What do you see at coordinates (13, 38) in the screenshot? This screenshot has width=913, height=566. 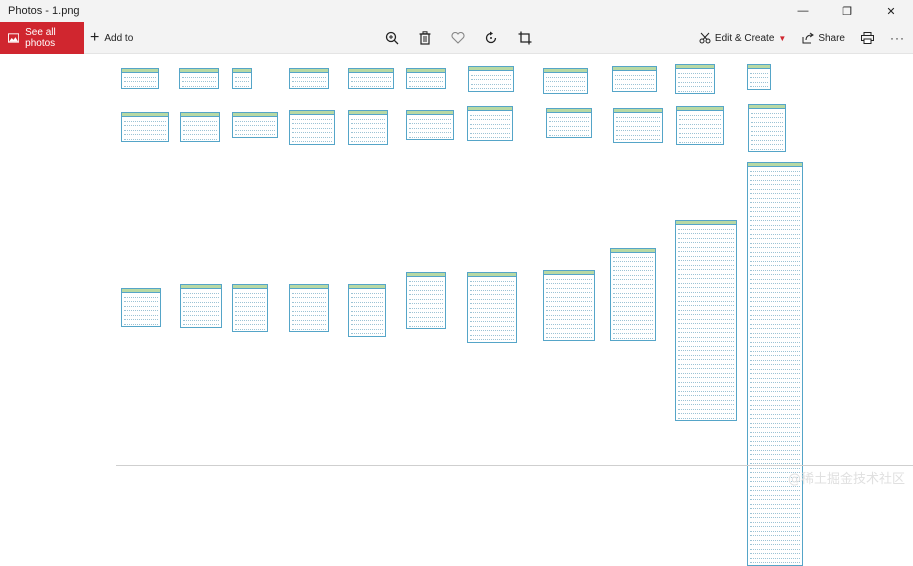 I see `photos-icon` at bounding box center [13, 38].